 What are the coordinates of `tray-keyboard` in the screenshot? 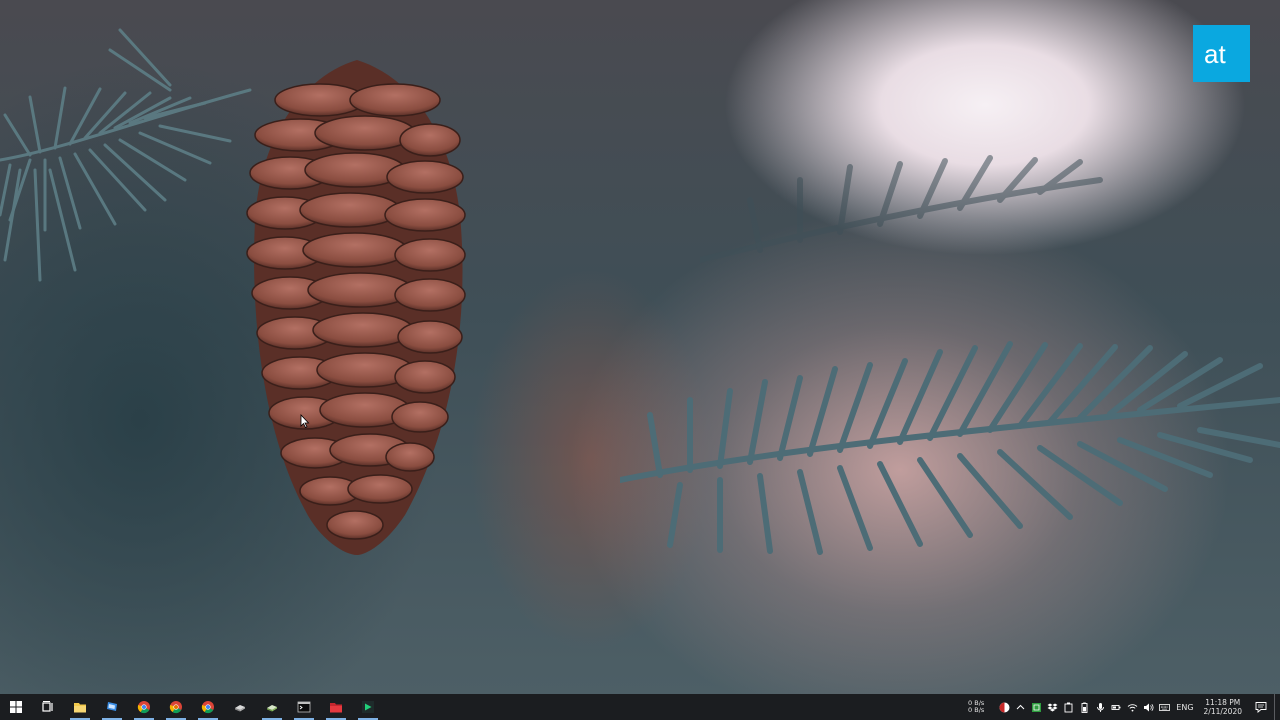 It's located at (1164, 707).